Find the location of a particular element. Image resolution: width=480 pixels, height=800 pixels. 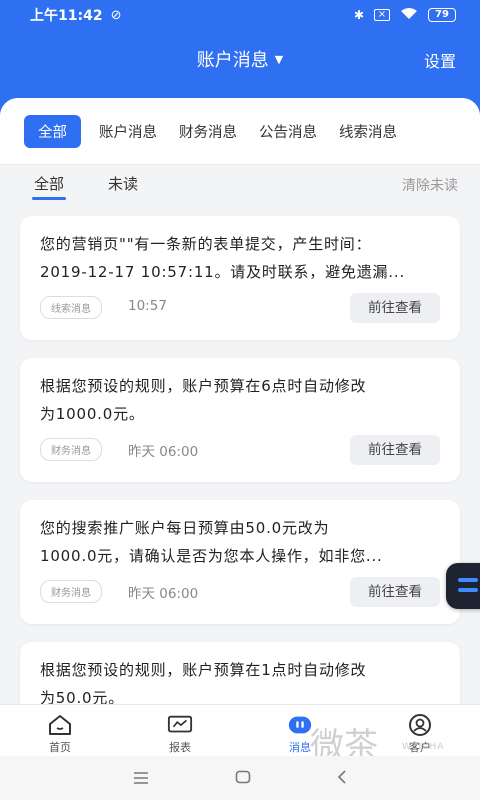

page-title: 账户消息 is located at coordinates (232, 60).